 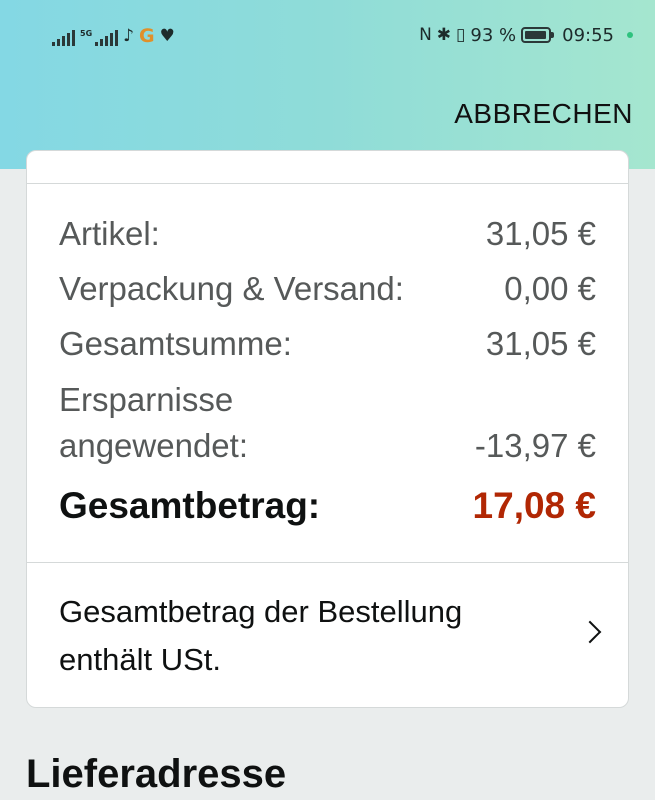 I want to click on status-bar: 5G ♪ G ♥ N ✱ ▯ 93 % 09:55, so click(x=327, y=35).